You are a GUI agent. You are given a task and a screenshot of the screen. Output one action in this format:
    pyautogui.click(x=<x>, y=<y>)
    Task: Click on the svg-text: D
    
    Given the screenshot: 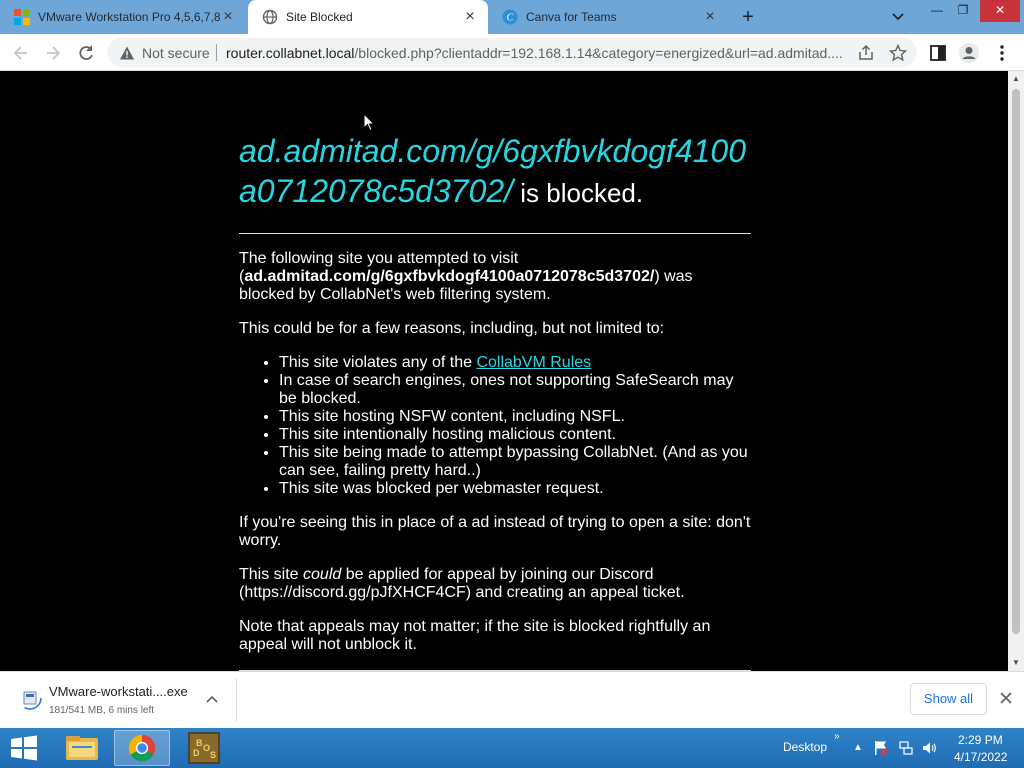 What is the action you would take?
    pyautogui.click(x=196, y=753)
    